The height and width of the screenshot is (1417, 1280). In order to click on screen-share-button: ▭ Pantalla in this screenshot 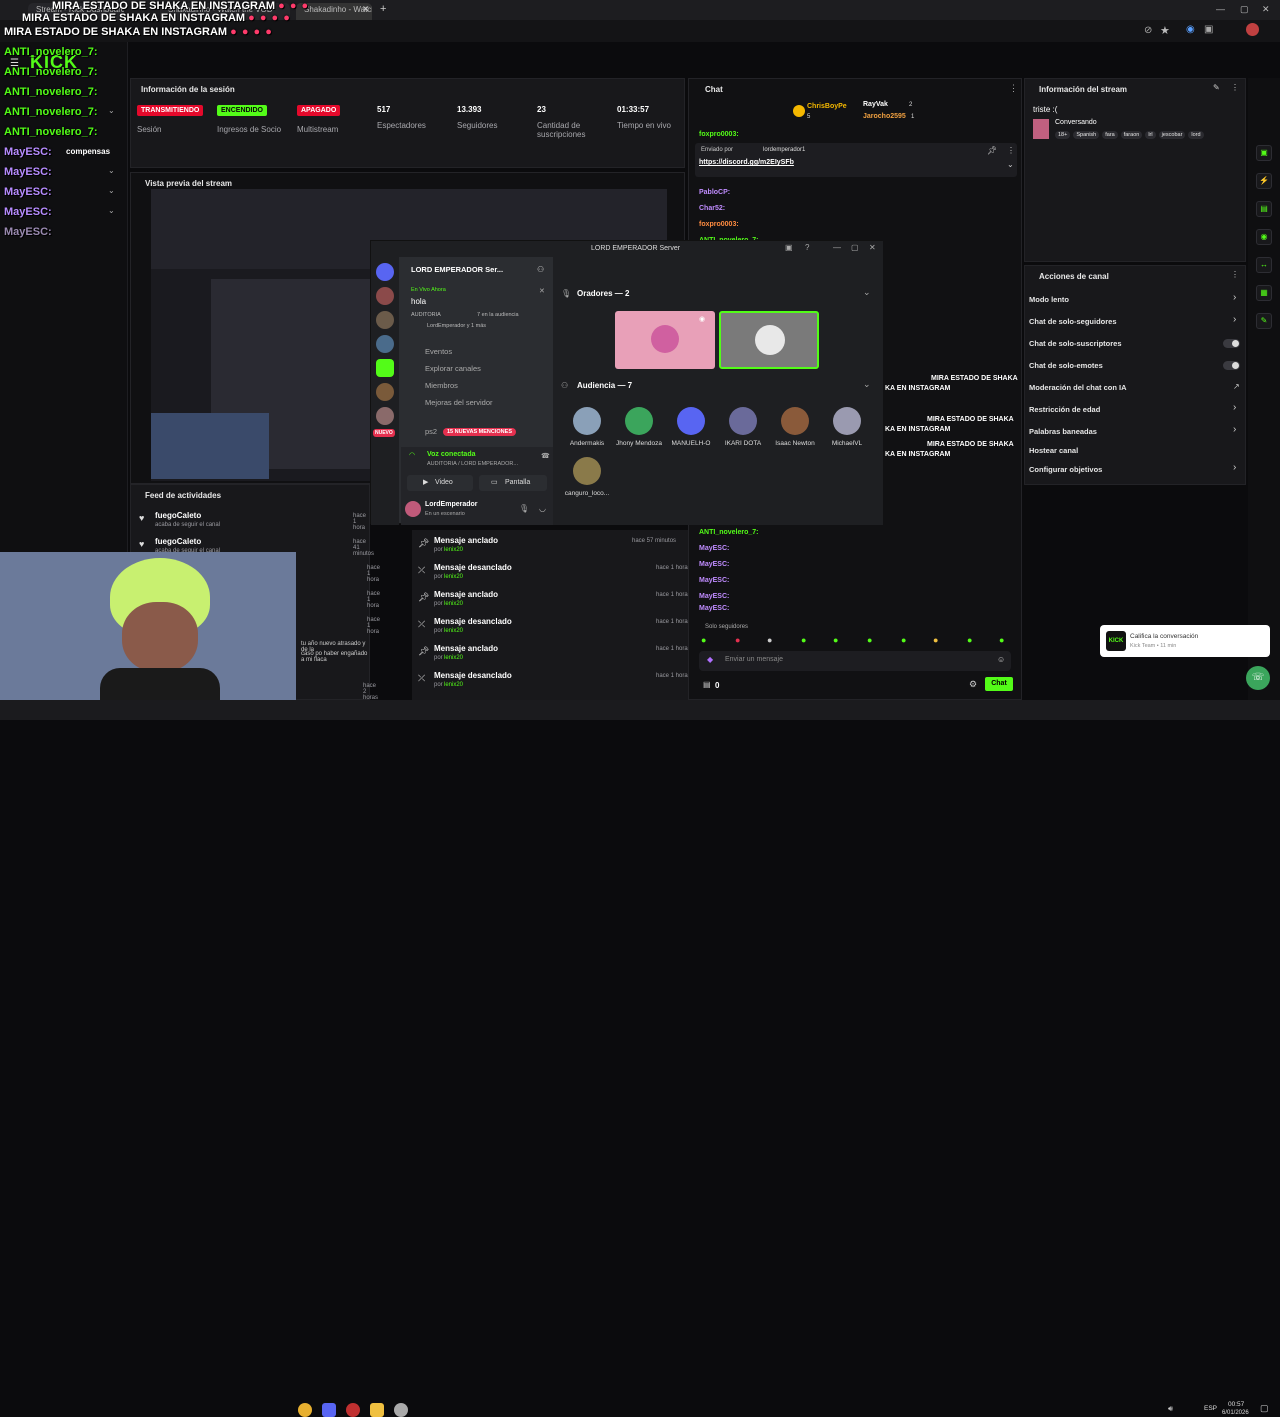, I will do `click(513, 483)`.